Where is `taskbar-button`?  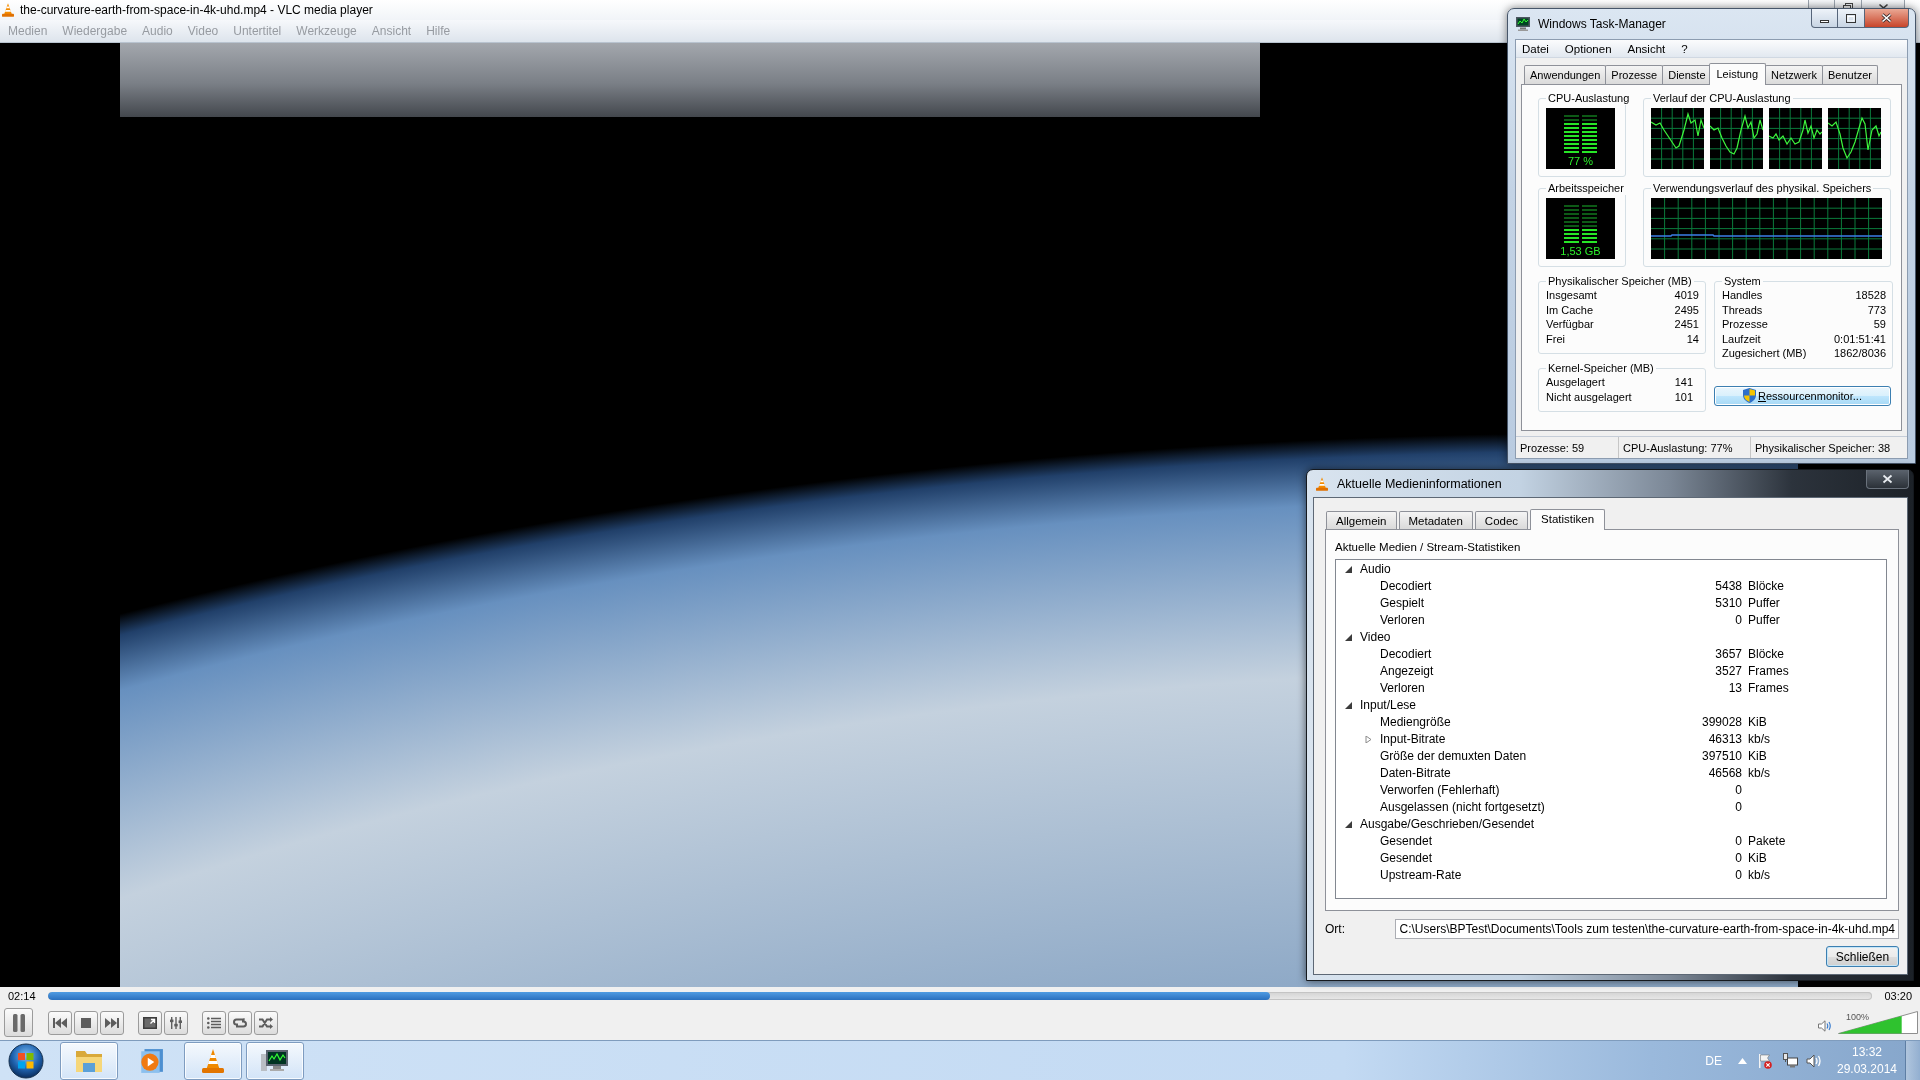 taskbar-button is located at coordinates (275, 1060).